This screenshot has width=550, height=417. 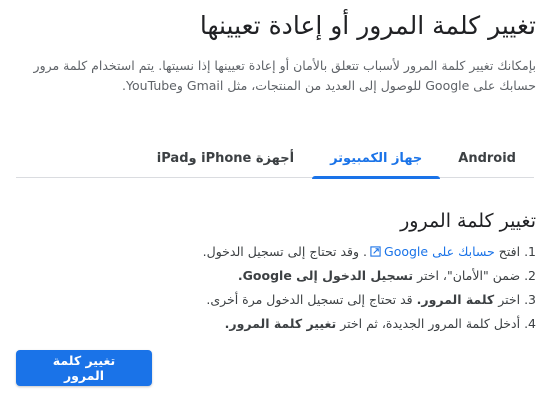 I want to click on step-number: 2., so click(x=530, y=275).